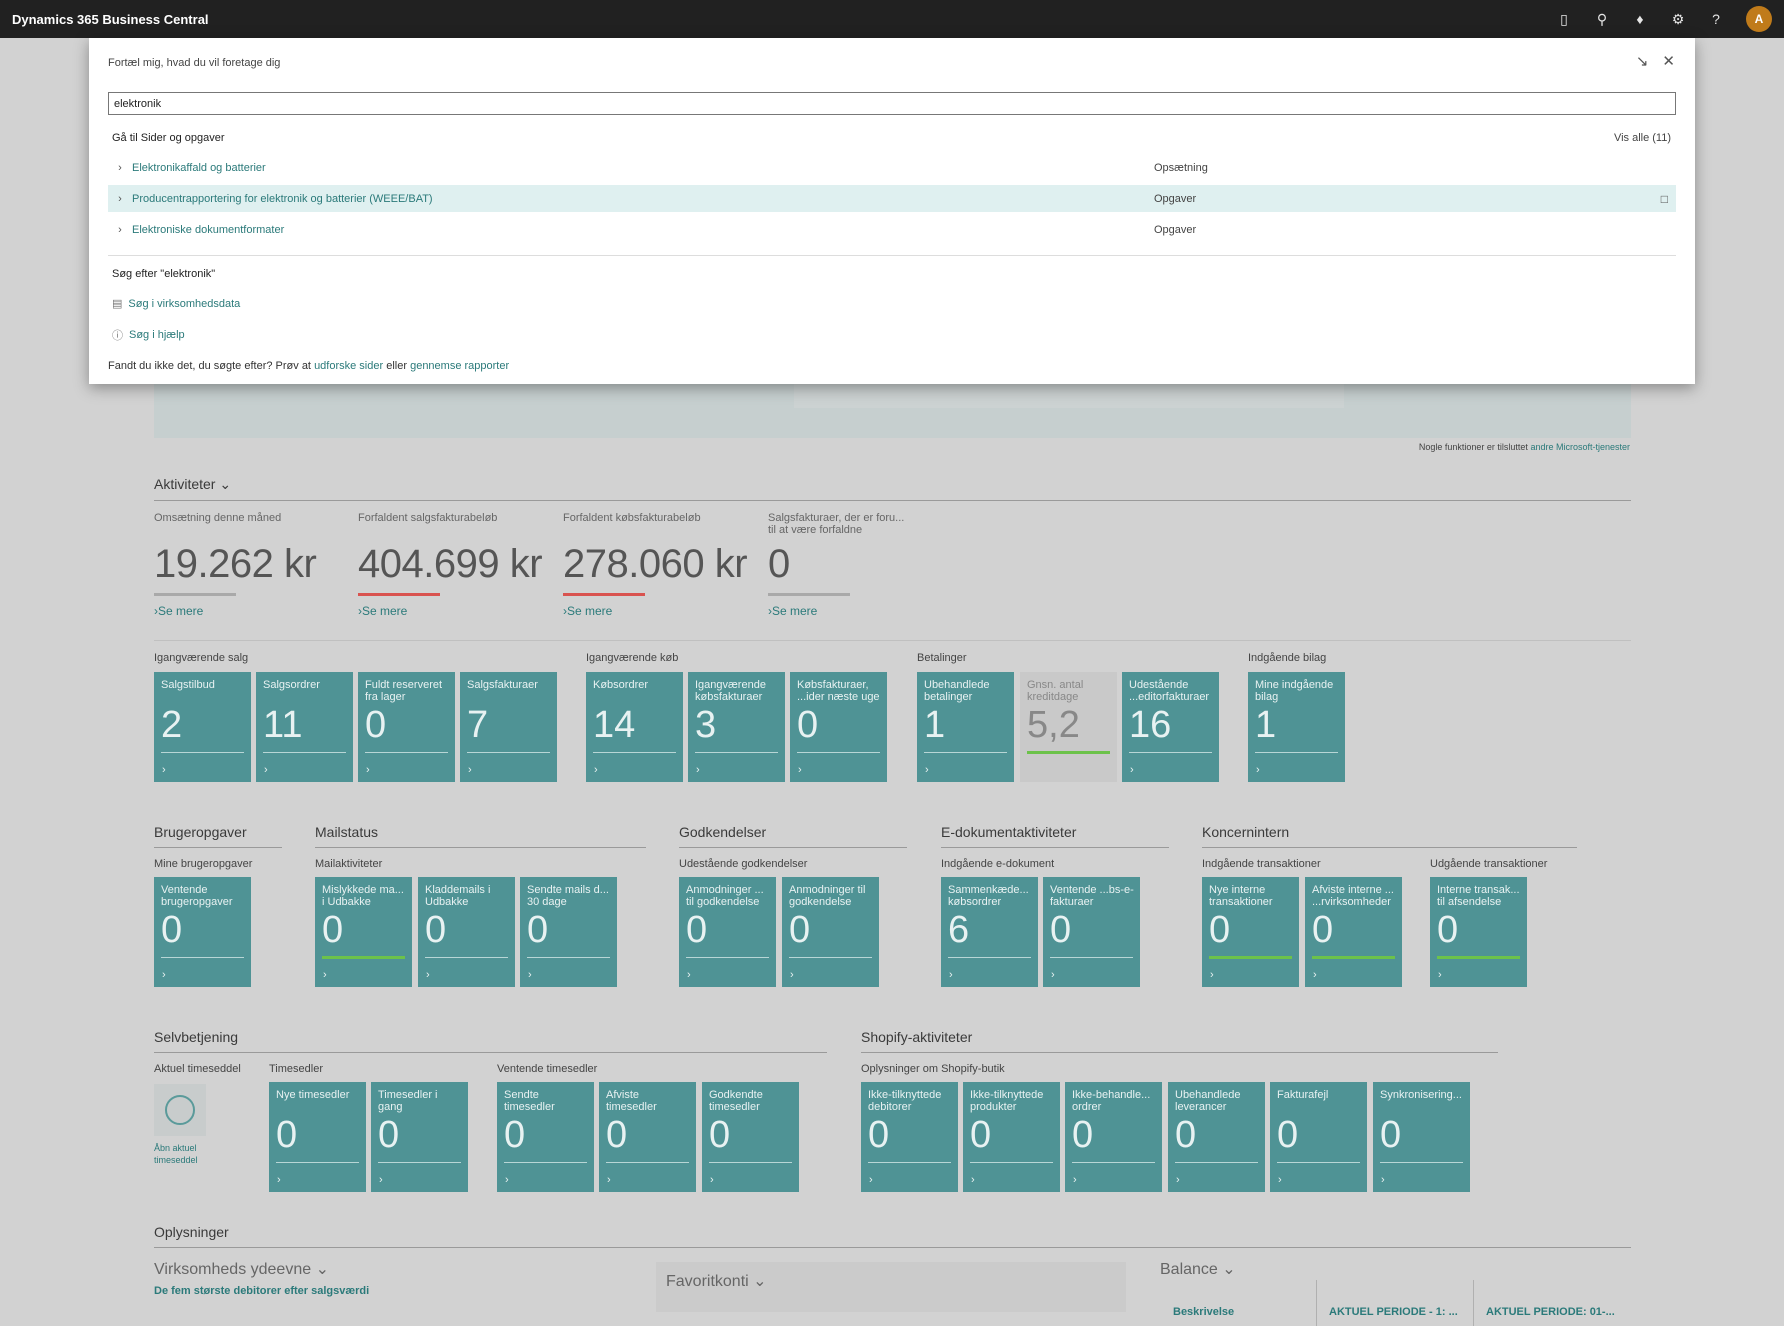  I want to click on tile-intercompany-to-send: Interne transak... til afsendelse 0 ›, so click(1478, 932).